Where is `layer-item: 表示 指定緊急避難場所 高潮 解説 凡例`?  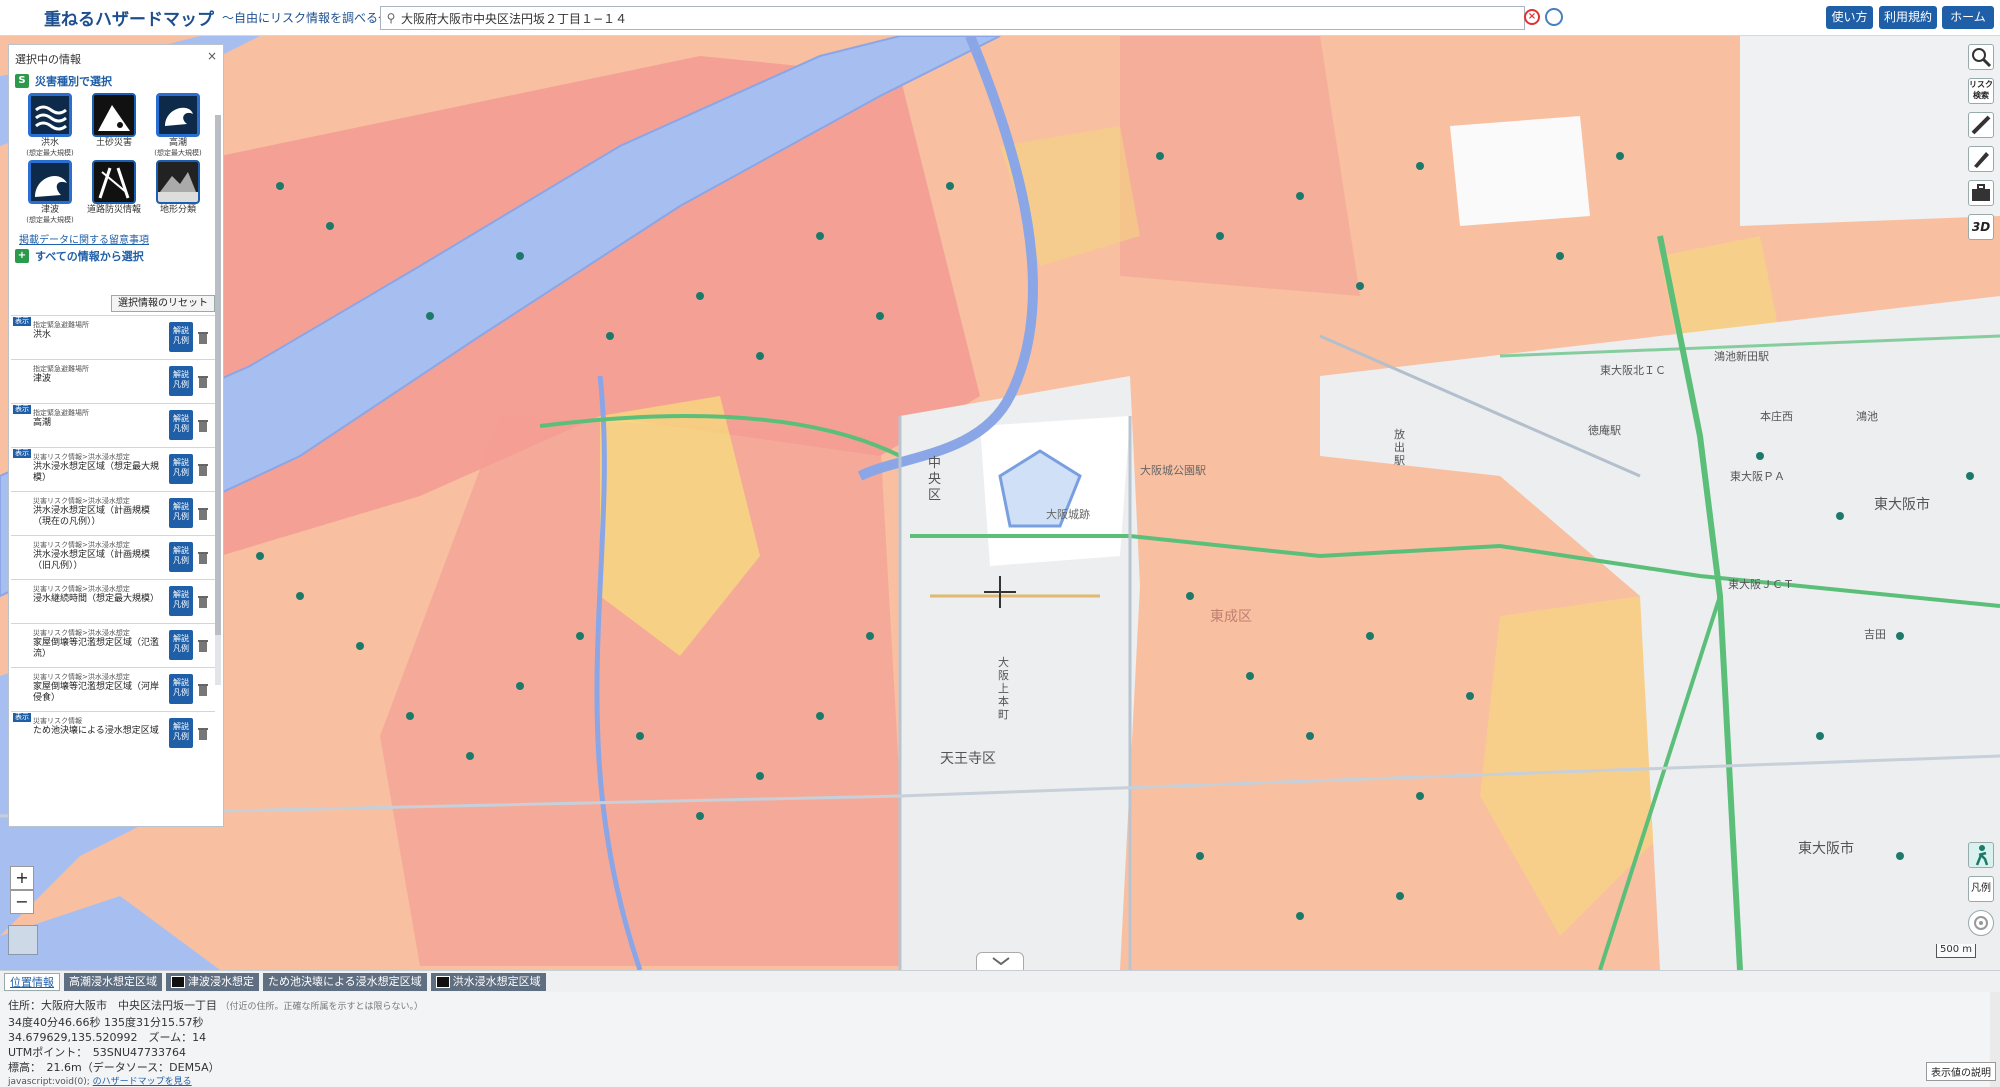 layer-item: 表示 指定緊急避難場所 高潮 解説 凡例 is located at coordinates (113, 425).